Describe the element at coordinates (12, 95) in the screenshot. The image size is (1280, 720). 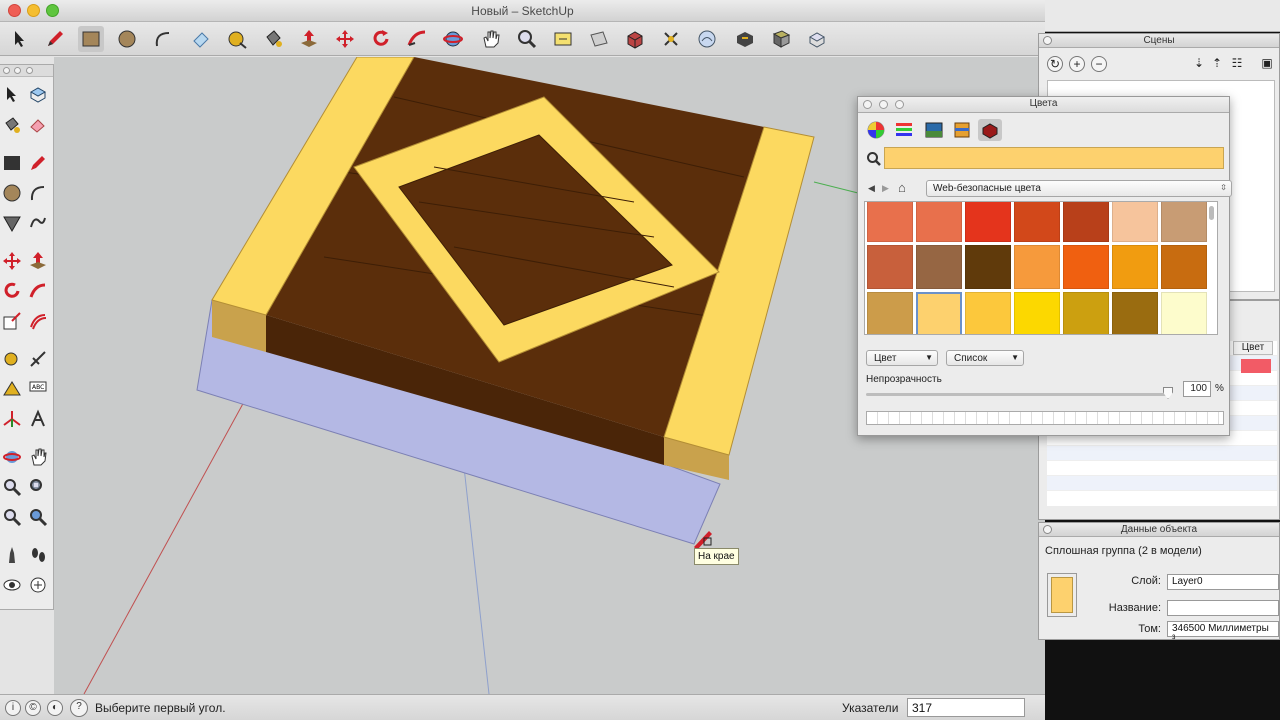
I see `select-icon` at that location.